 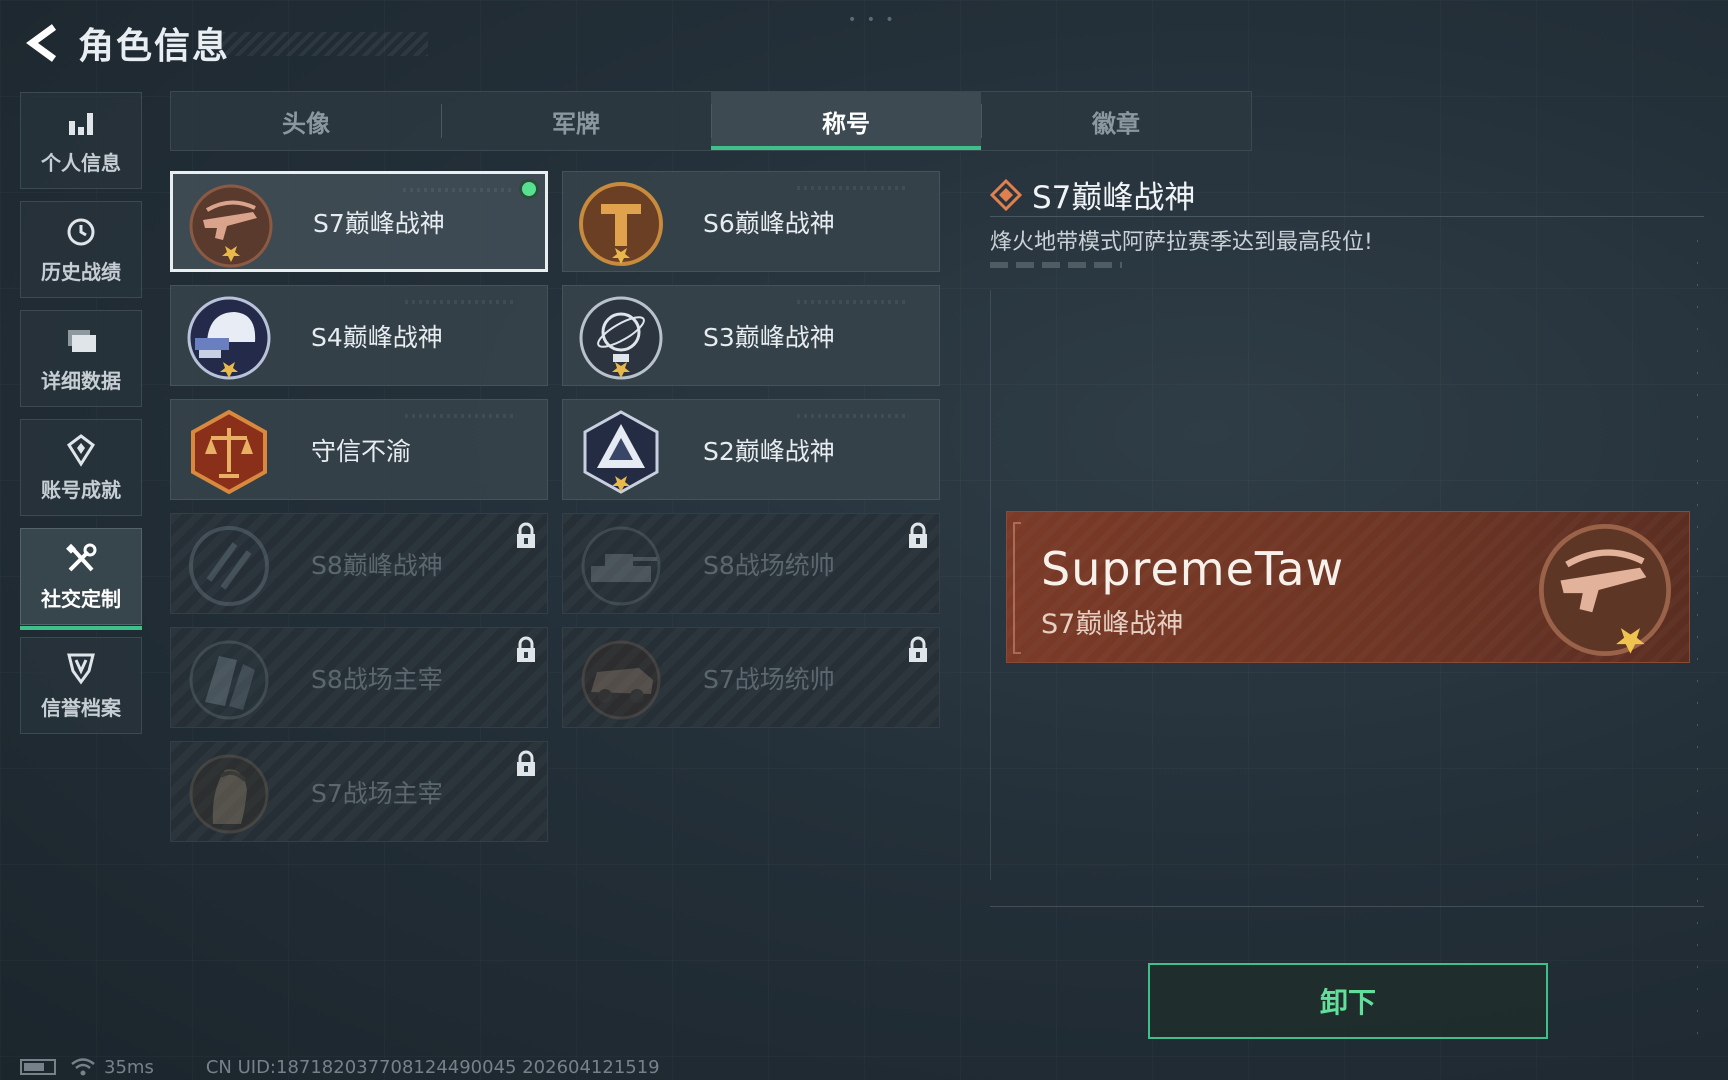 What do you see at coordinates (1017, 588) in the screenshot?
I see `nameplate-corner` at bounding box center [1017, 588].